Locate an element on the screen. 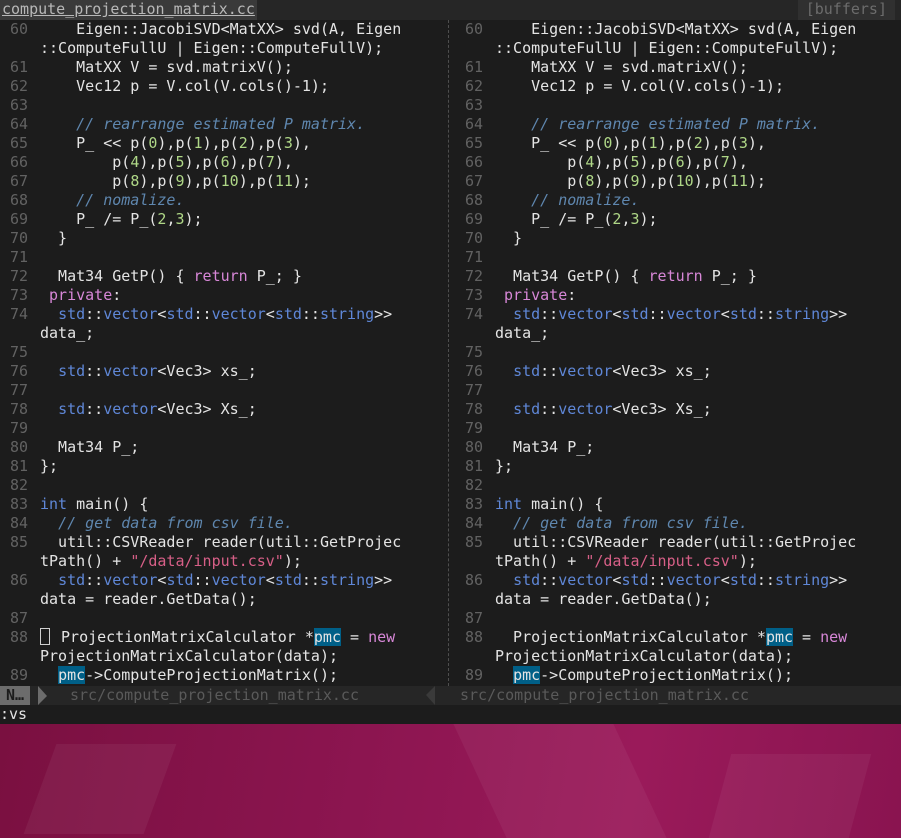  code-token: string is located at coordinates (347, 314).